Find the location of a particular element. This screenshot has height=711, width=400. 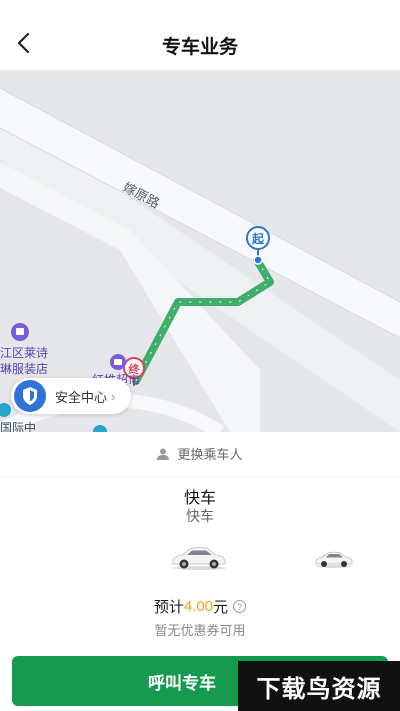

watermark-logo: 下载鸟资源 is located at coordinates (319, 686).